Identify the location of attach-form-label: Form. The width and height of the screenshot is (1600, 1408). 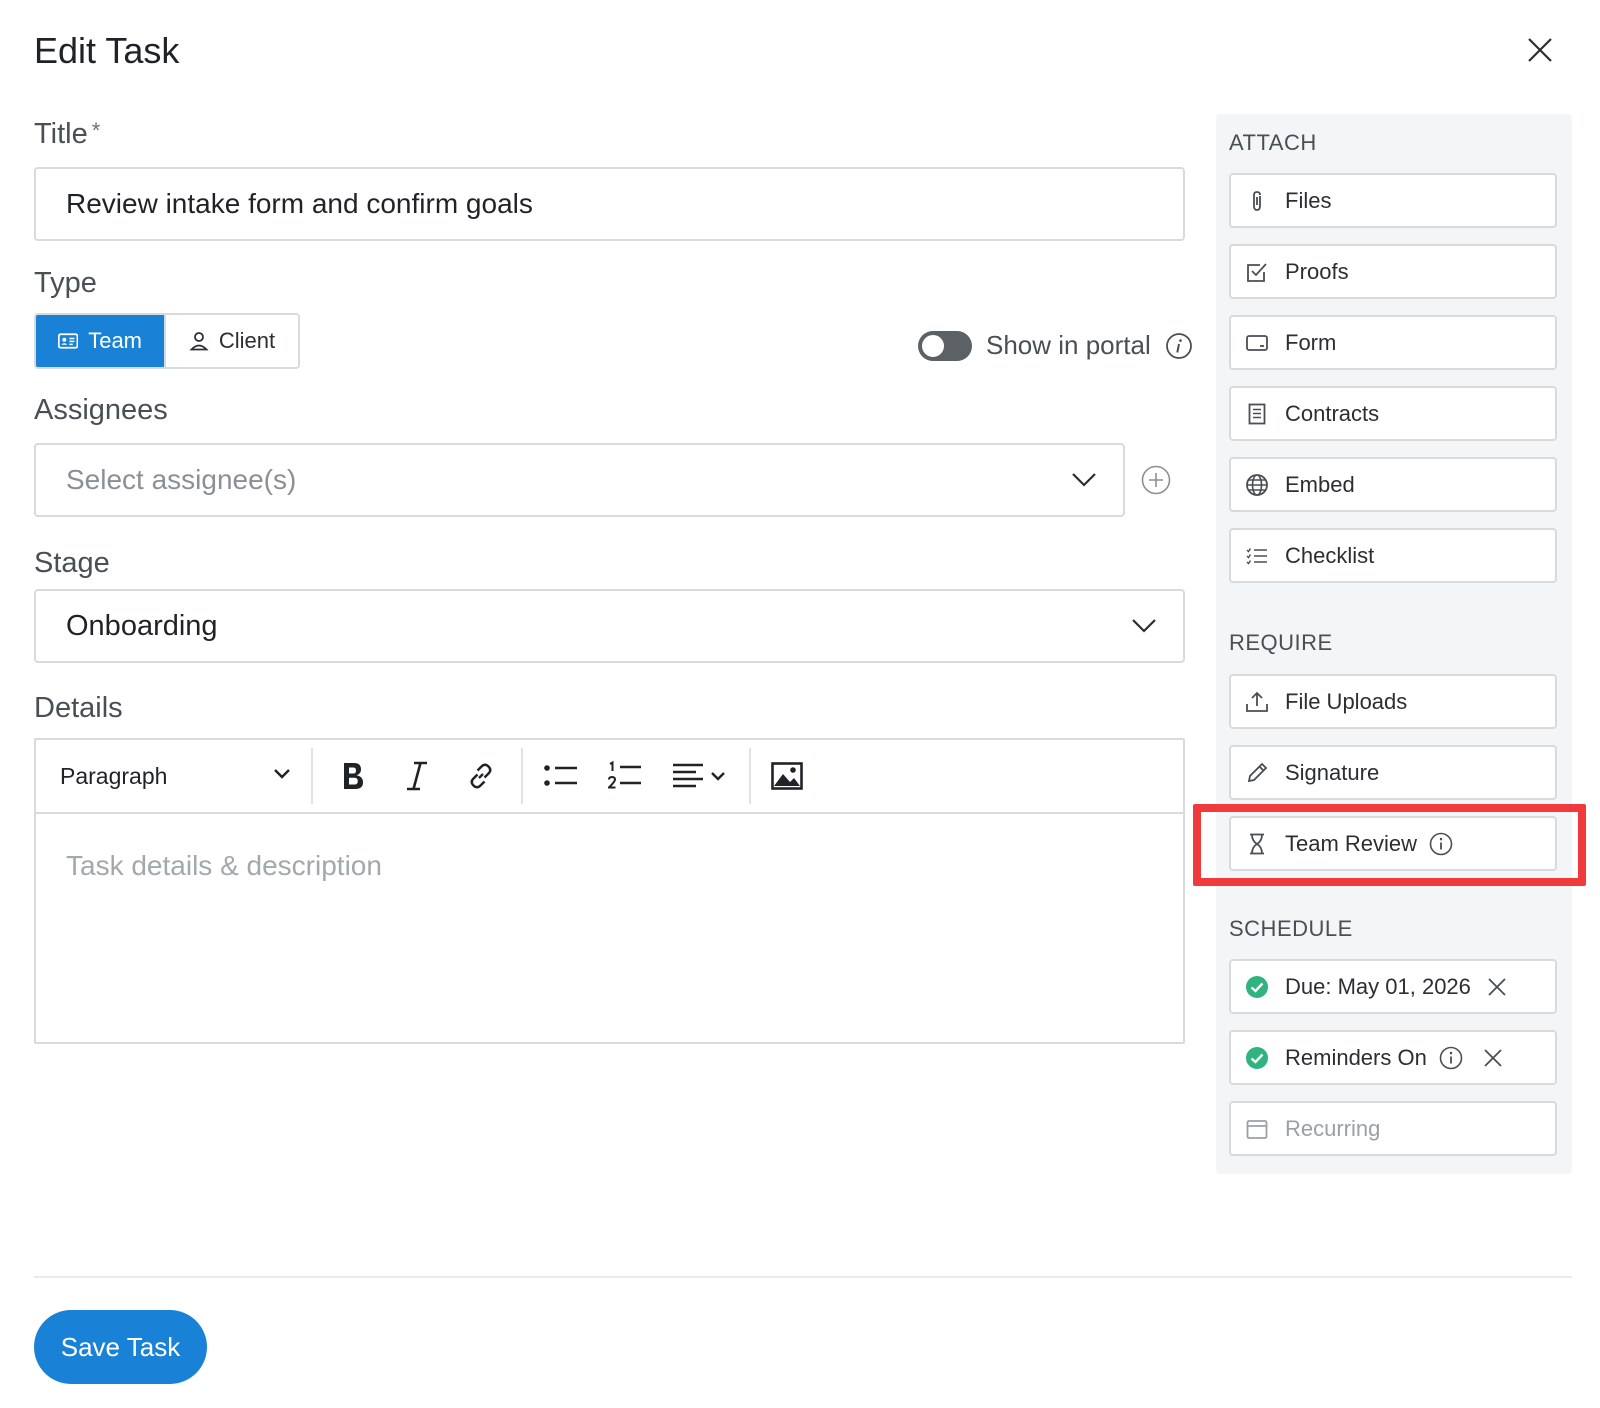
(1311, 342).